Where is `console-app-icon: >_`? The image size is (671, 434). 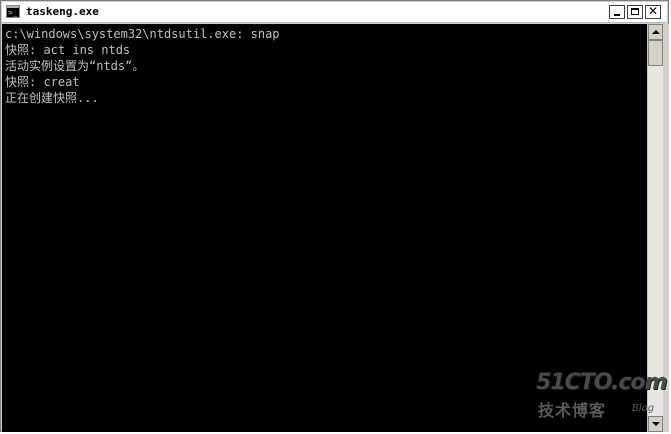
console-app-icon: >_ is located at coordinates (13, 11).